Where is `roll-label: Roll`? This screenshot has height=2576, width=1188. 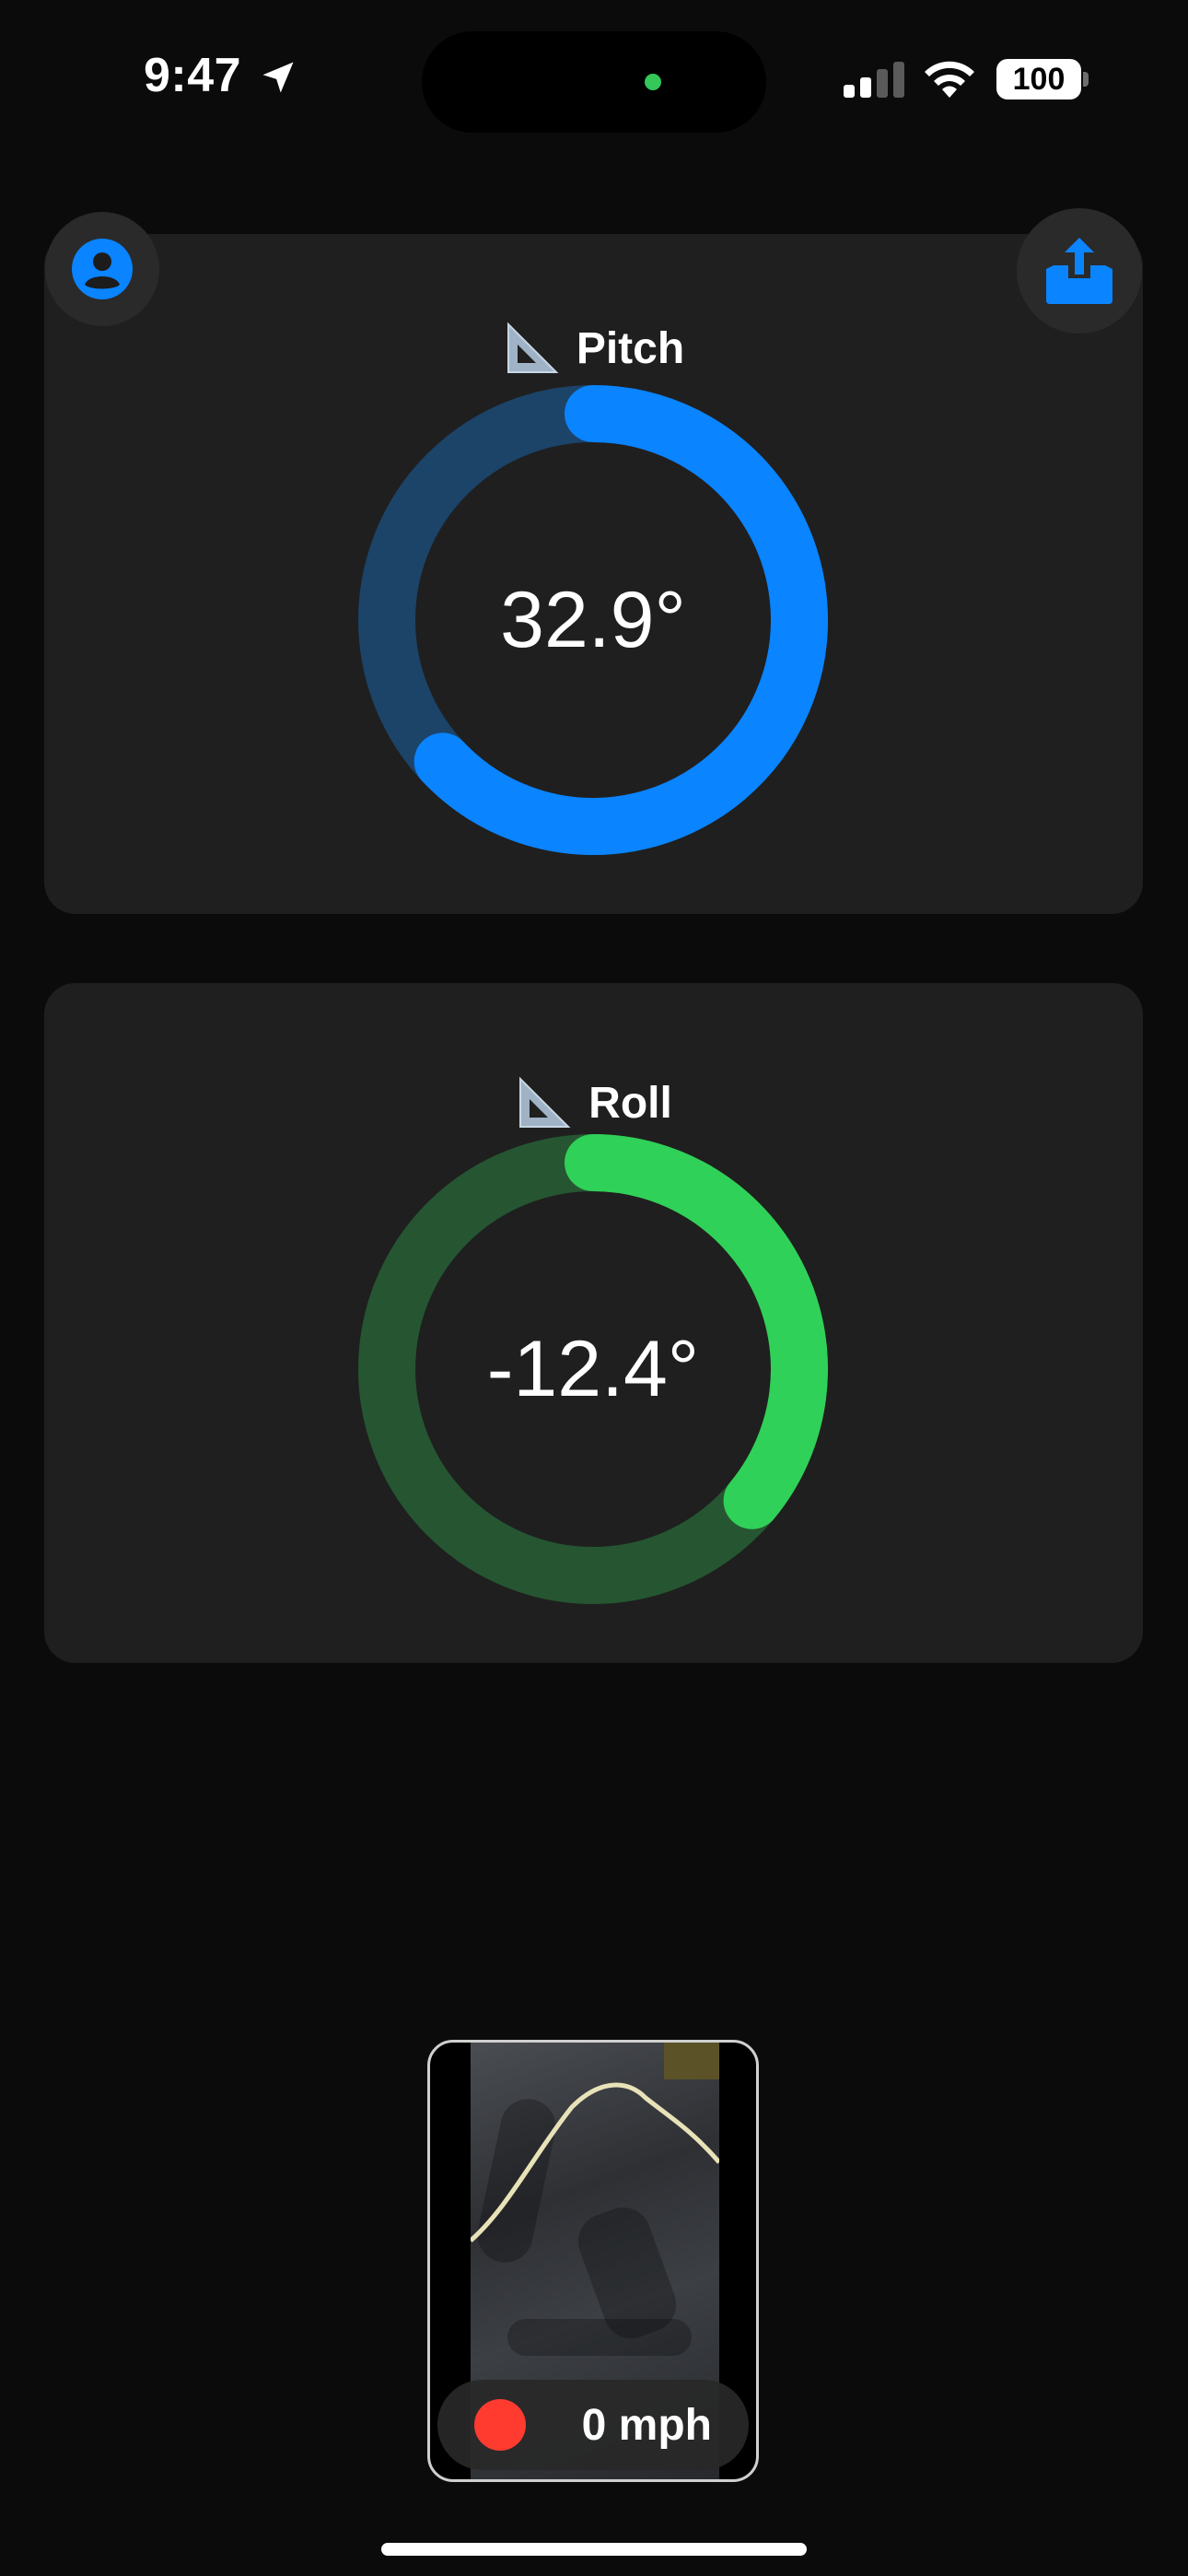
roll-label: Roll is located at coordinates (630, 1103).